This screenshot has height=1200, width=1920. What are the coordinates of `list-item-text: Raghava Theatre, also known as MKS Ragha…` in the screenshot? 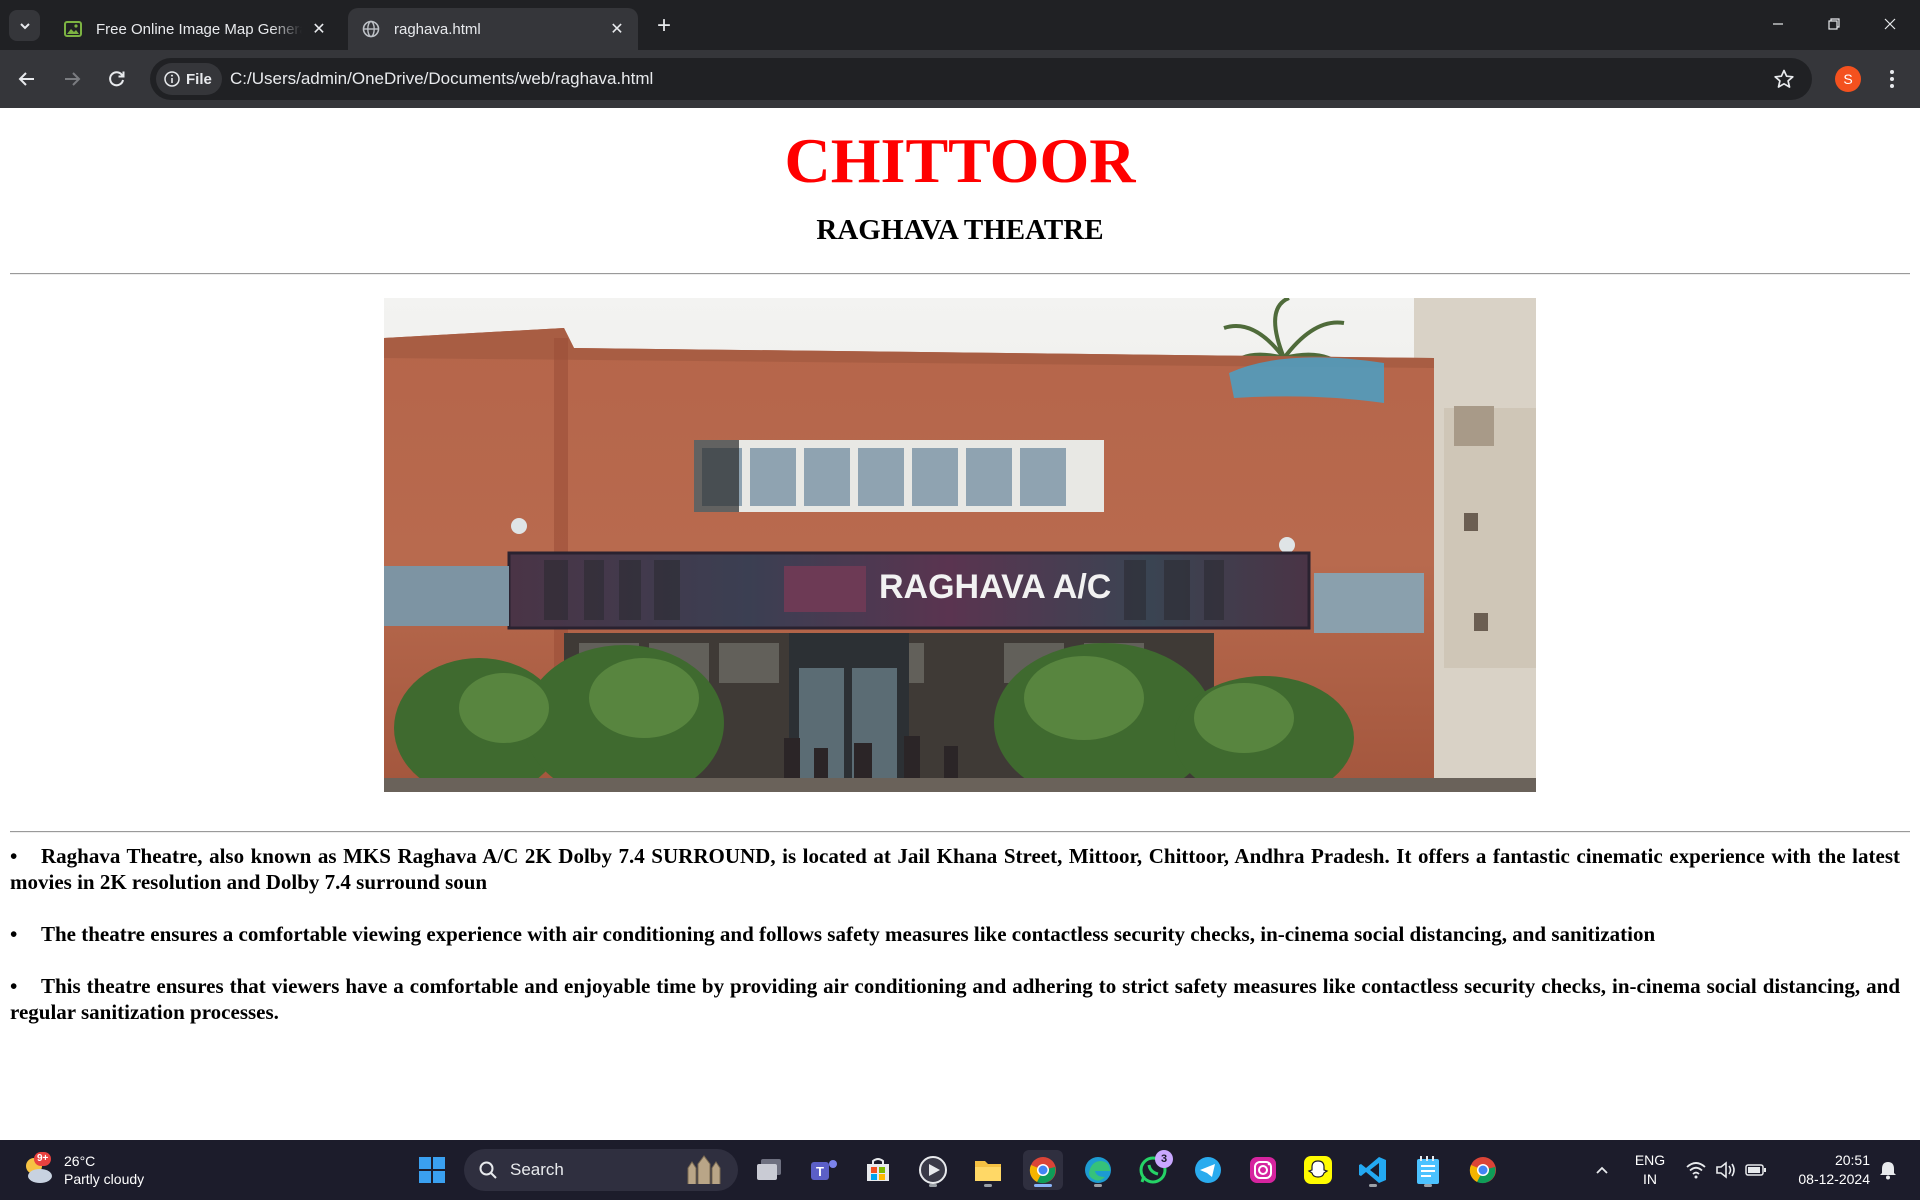 It's located at (955, 869).